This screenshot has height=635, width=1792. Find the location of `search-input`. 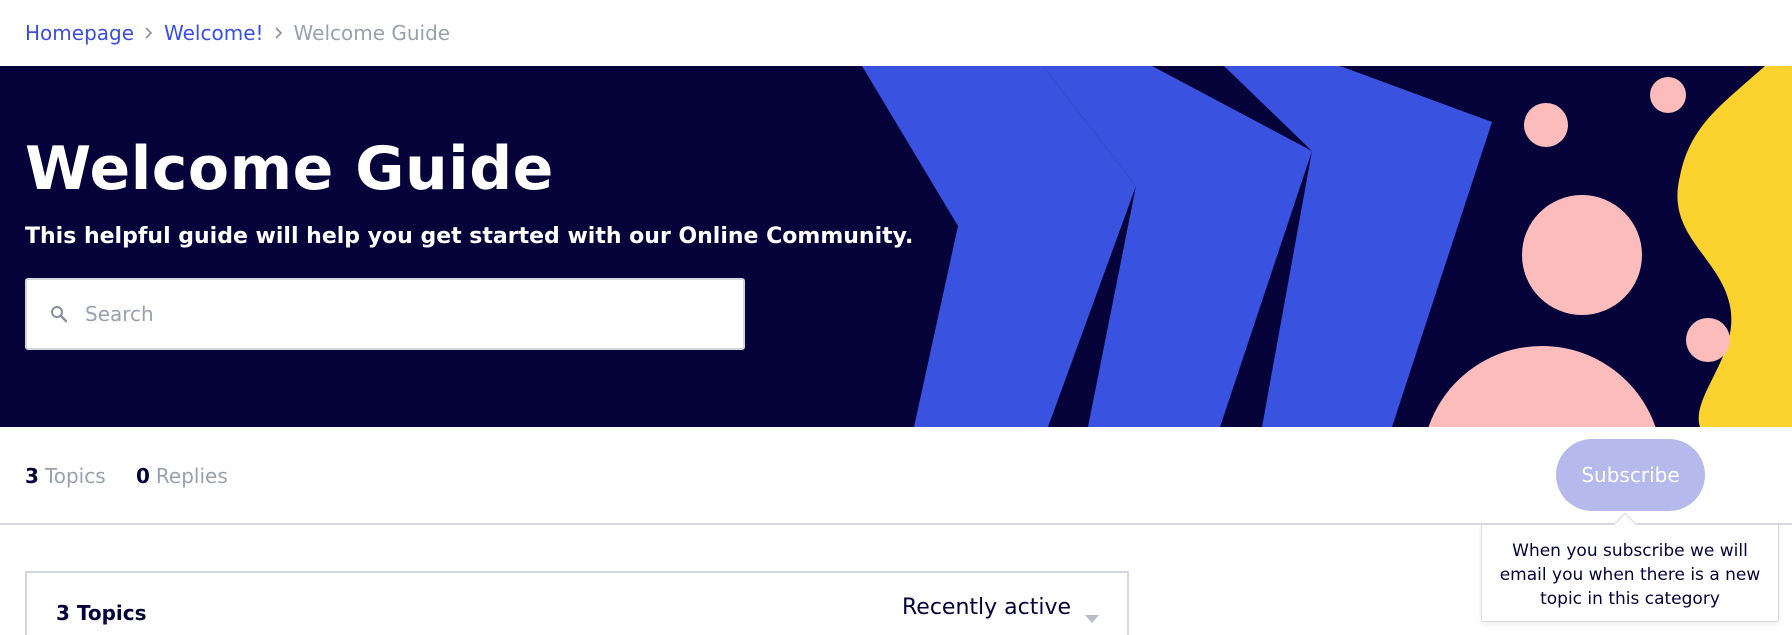

search-input is located at coordinates (385, 314).